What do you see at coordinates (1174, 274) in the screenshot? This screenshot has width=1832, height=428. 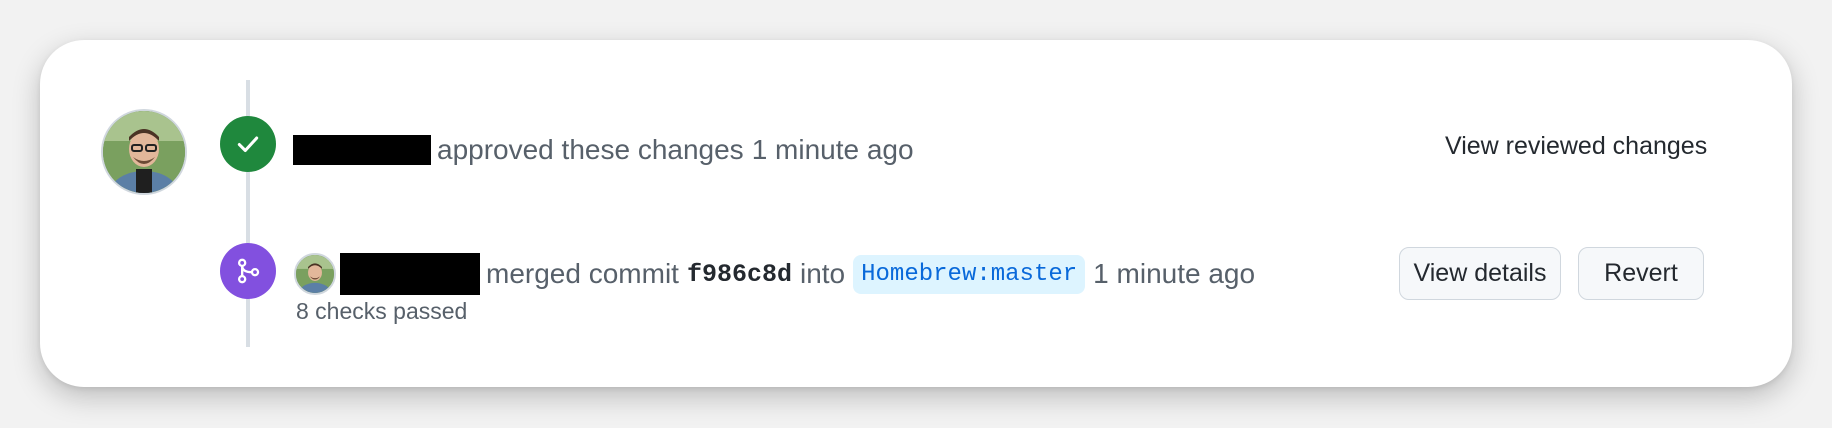 I see `merge-timestamp: 1 minute ago` at bounding box center [1174, 274].